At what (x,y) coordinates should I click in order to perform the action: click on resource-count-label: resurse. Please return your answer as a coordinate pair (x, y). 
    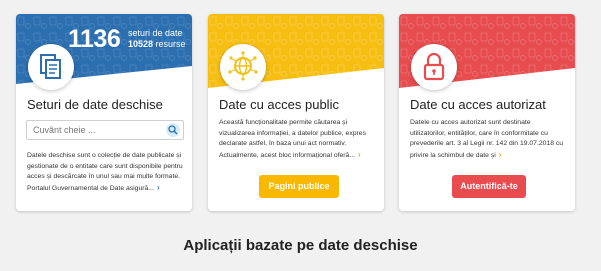
    Looking at the image, I should click on (170, 44).